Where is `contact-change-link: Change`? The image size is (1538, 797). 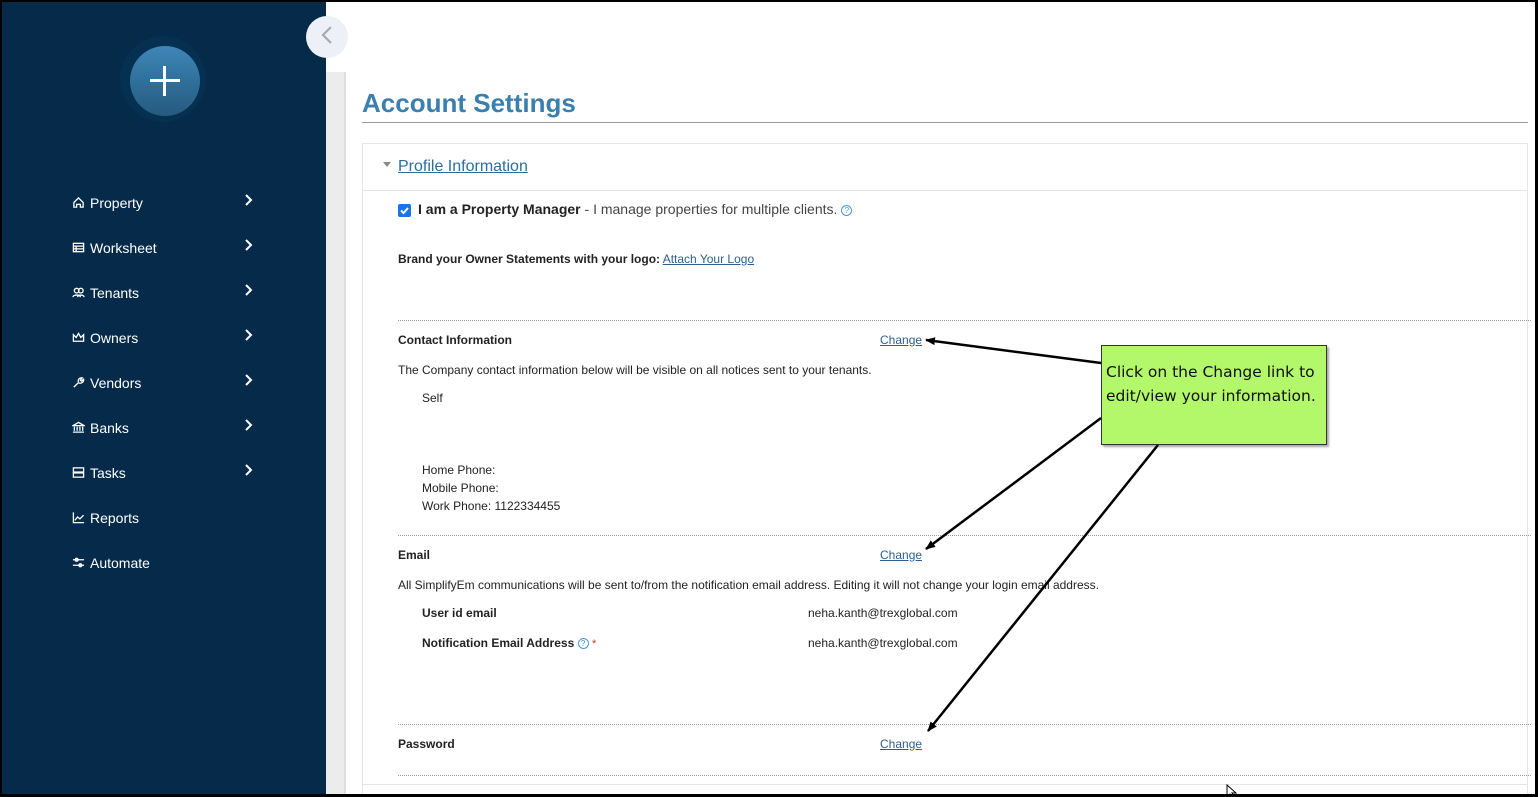 contact-change-link: Change is located at coordinates (901, 340).